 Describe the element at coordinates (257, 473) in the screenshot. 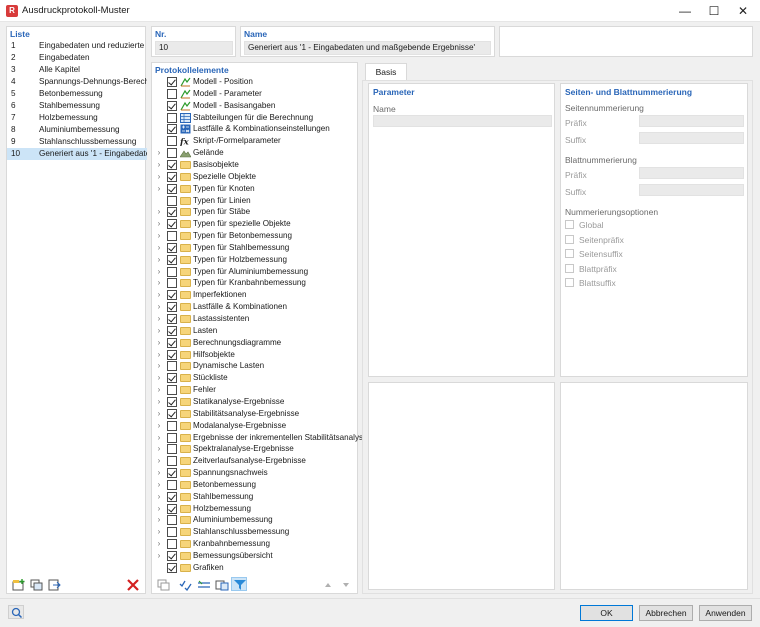

I see `tree-item: › Spannungsnachweis` at that location.